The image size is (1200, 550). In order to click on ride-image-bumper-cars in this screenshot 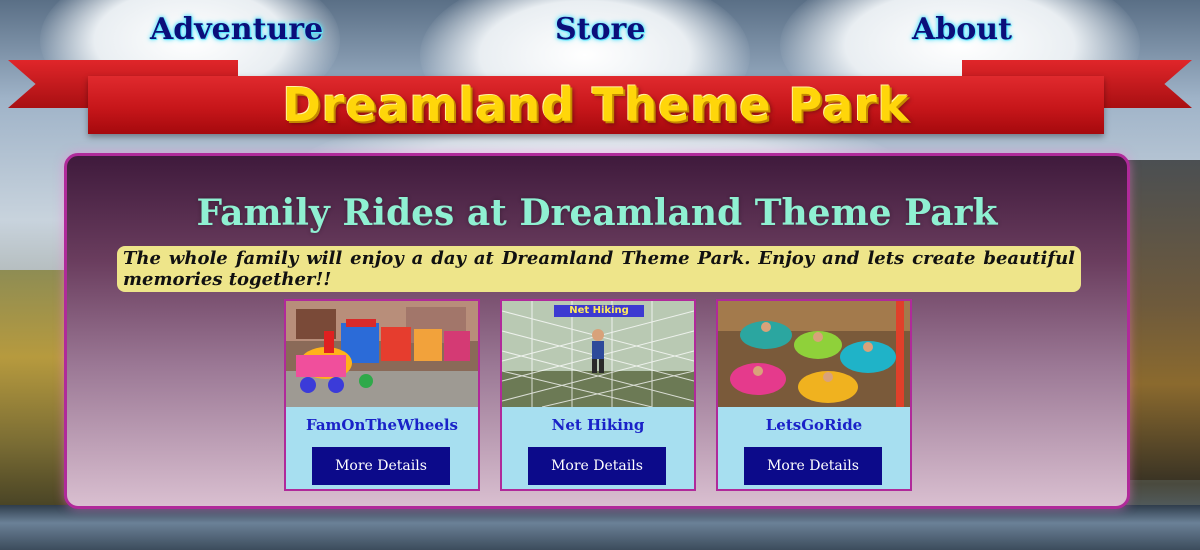, I will do `click(814, 354)`.